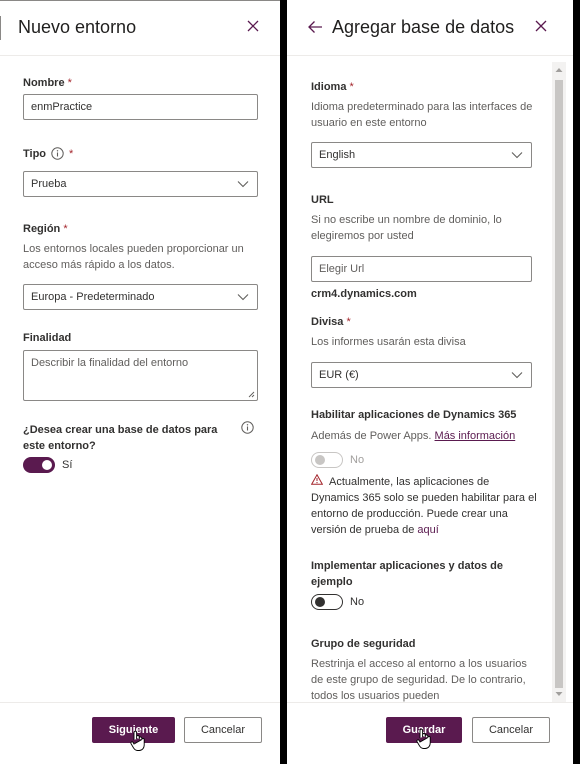 The height and width of the screenshot is (764, 580). Describe the element at coordinates (475, 436) in the screenshot. I see `more-info-link: Más información` at that location.